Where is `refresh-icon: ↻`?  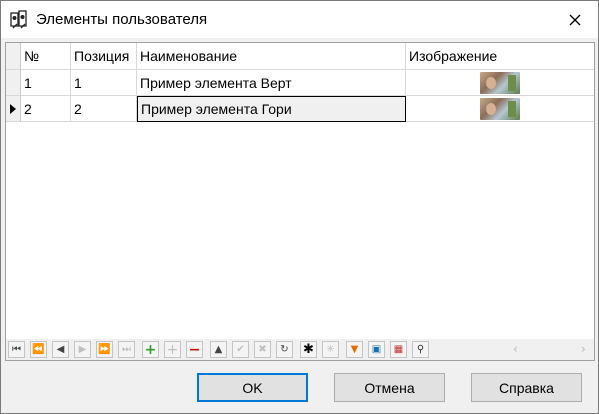 refresh-icon: ↻ is located at coordinates (284, 349).